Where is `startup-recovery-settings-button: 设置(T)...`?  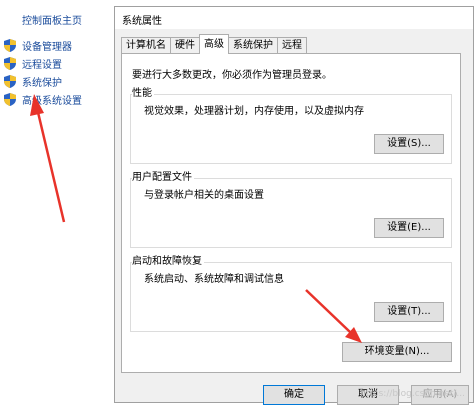
startup-recovery-settings-button: 设置(T)... is located at coordinates (409, 312).